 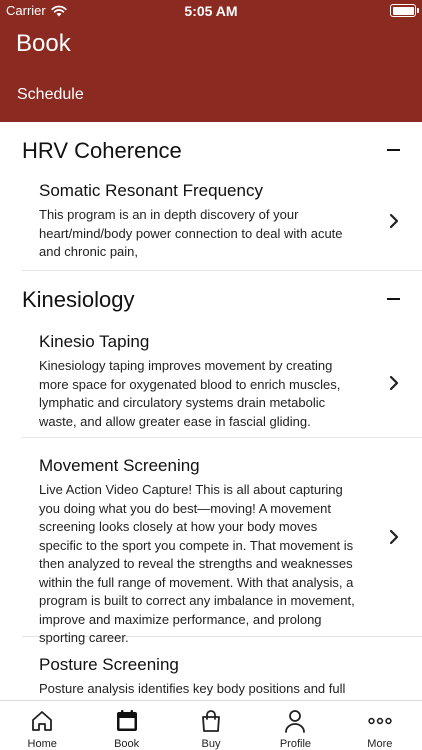 I want to click on tab-profile: Profile, so click(x=295, y=725).